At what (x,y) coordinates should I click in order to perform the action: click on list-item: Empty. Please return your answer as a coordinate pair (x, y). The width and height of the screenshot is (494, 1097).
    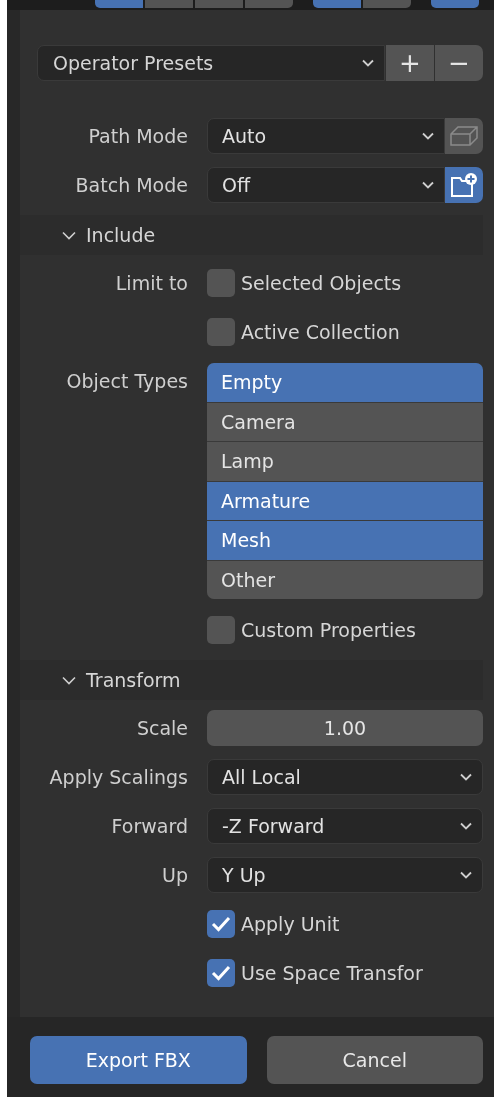
    Looking at the image, I should click on (345, 382).